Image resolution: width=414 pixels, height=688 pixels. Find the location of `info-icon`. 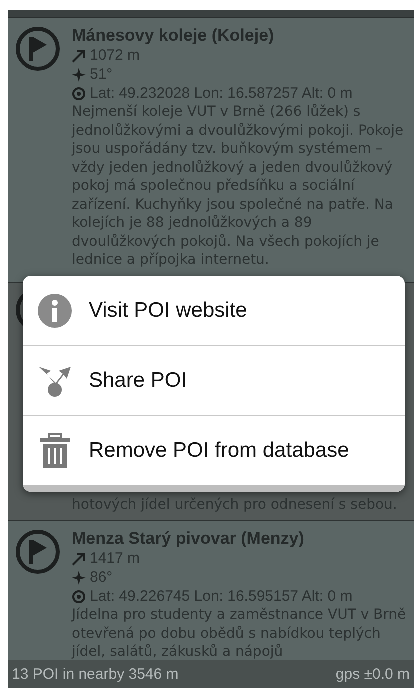

info-icon is located at coordinates (55, 310).